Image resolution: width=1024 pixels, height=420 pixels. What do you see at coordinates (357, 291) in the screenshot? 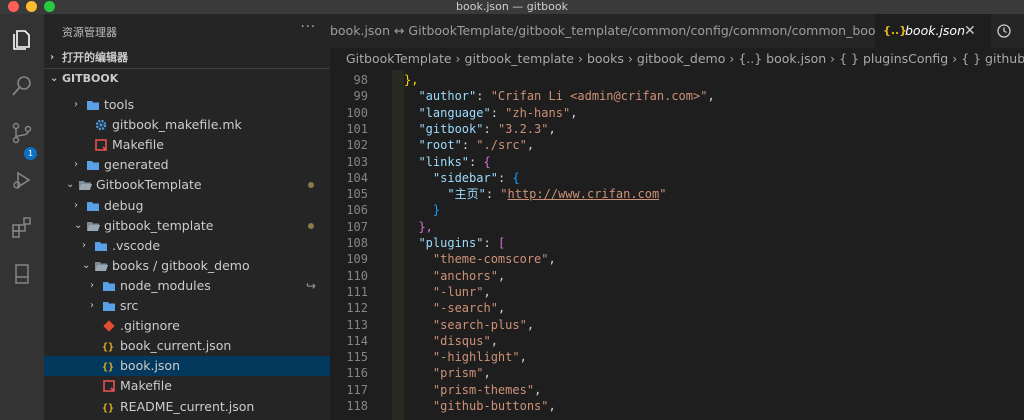
I see `line-number: 111` at bounding box center [357, 291].